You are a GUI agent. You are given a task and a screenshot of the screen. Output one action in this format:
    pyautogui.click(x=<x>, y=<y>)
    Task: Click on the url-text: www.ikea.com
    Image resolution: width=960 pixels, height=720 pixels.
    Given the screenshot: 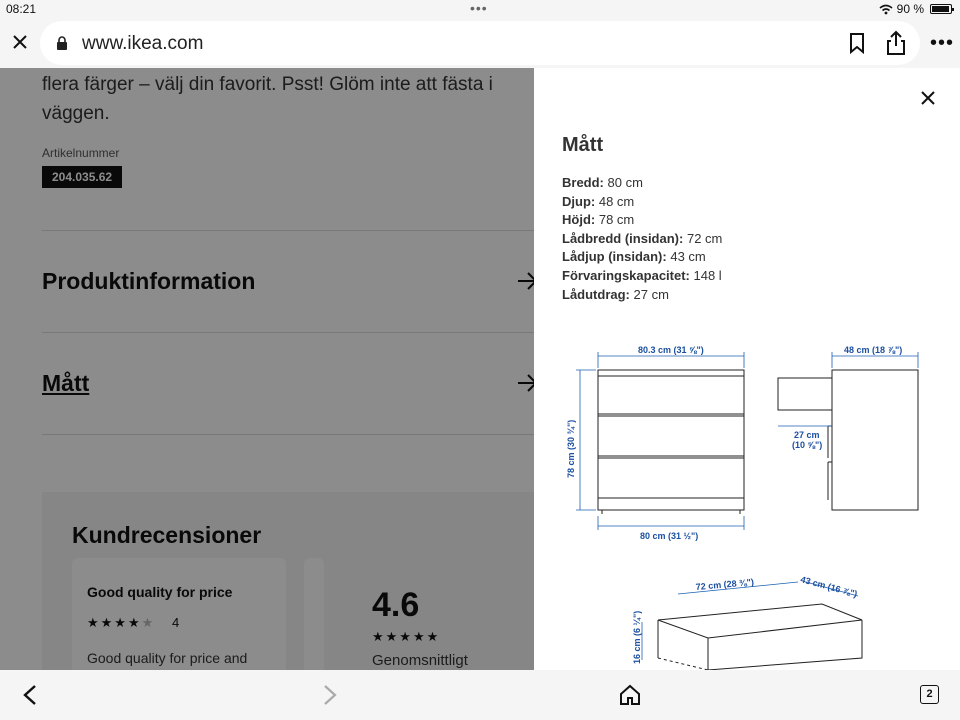 What is the action you would take?
    pyautogui.click(x=143, y=43)
    